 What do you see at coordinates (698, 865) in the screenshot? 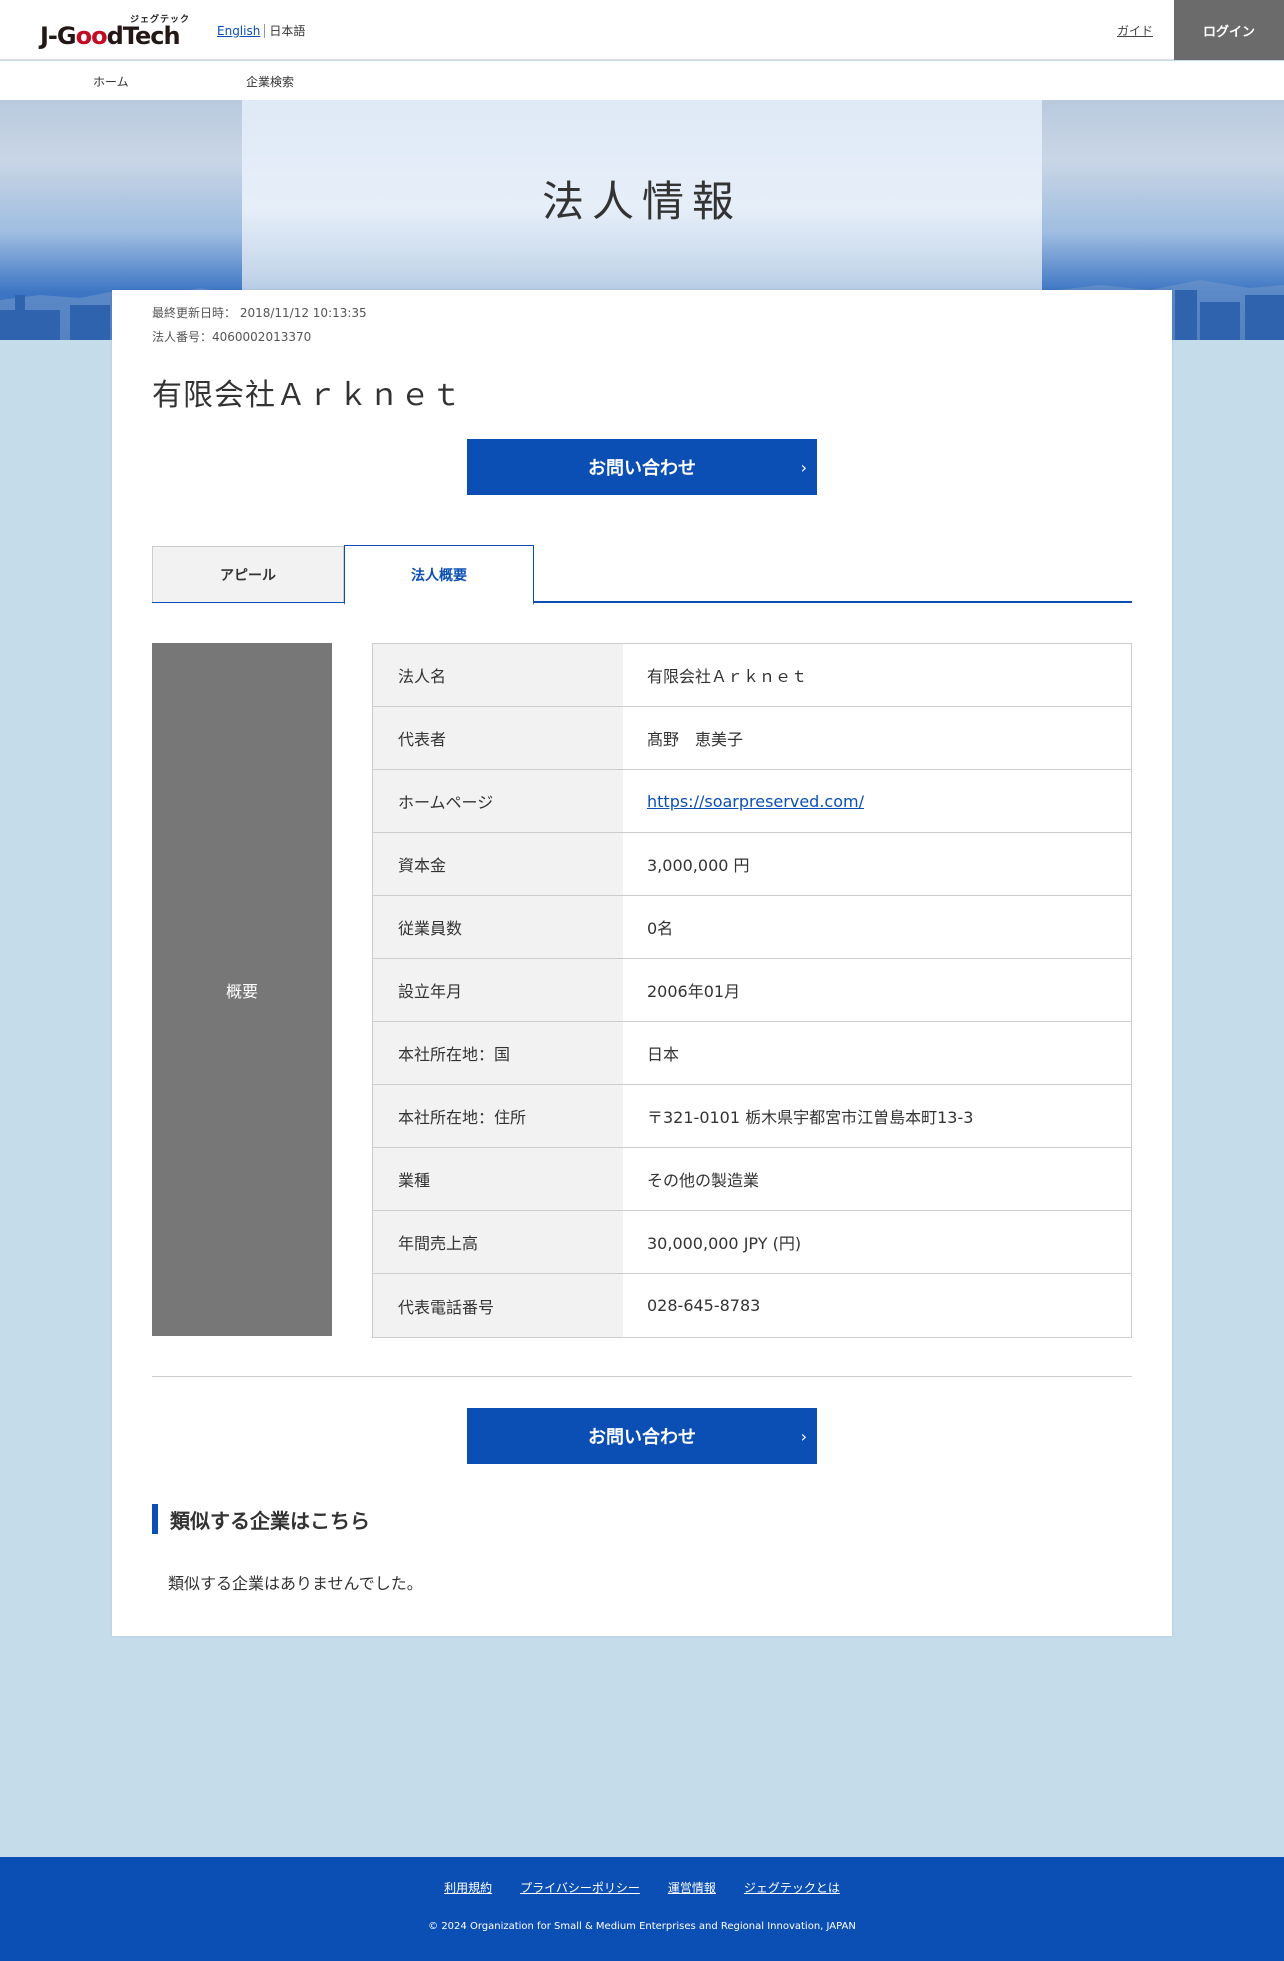
I see `row-value: 3,000,000 円` at bounding box center [698, 865].